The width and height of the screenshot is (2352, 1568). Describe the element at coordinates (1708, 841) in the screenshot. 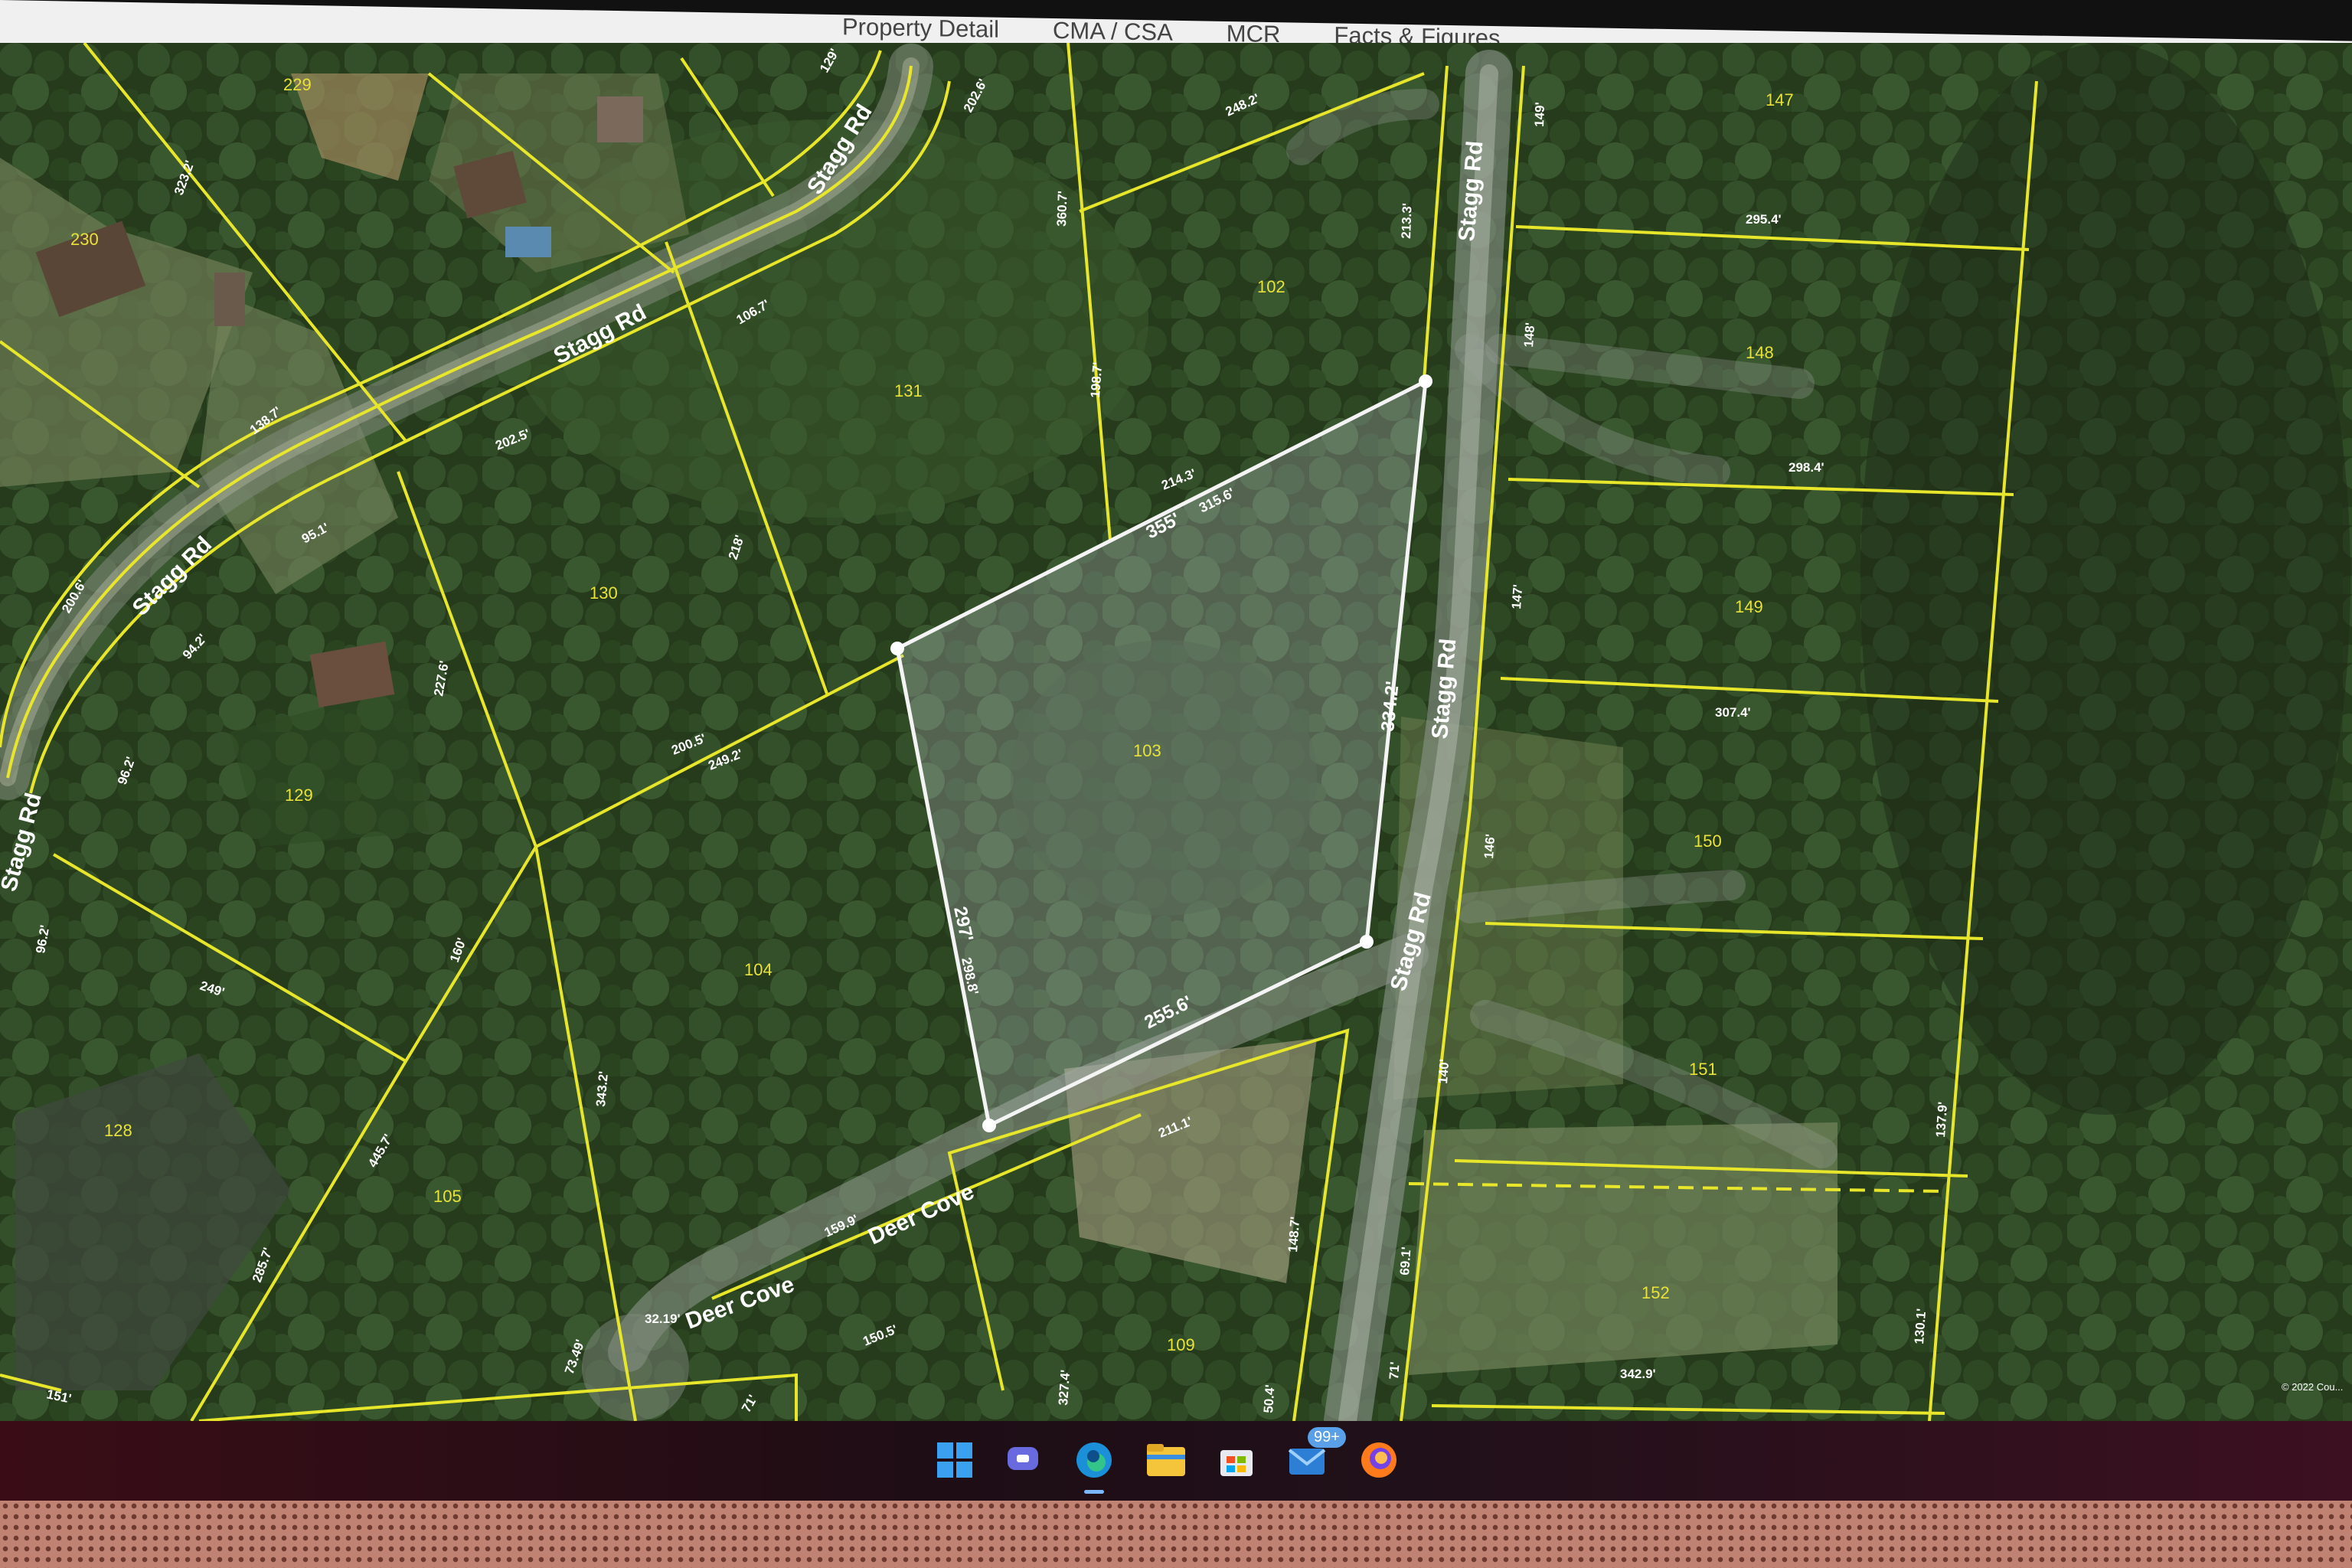

I see `parcel-label: 150` at that location.